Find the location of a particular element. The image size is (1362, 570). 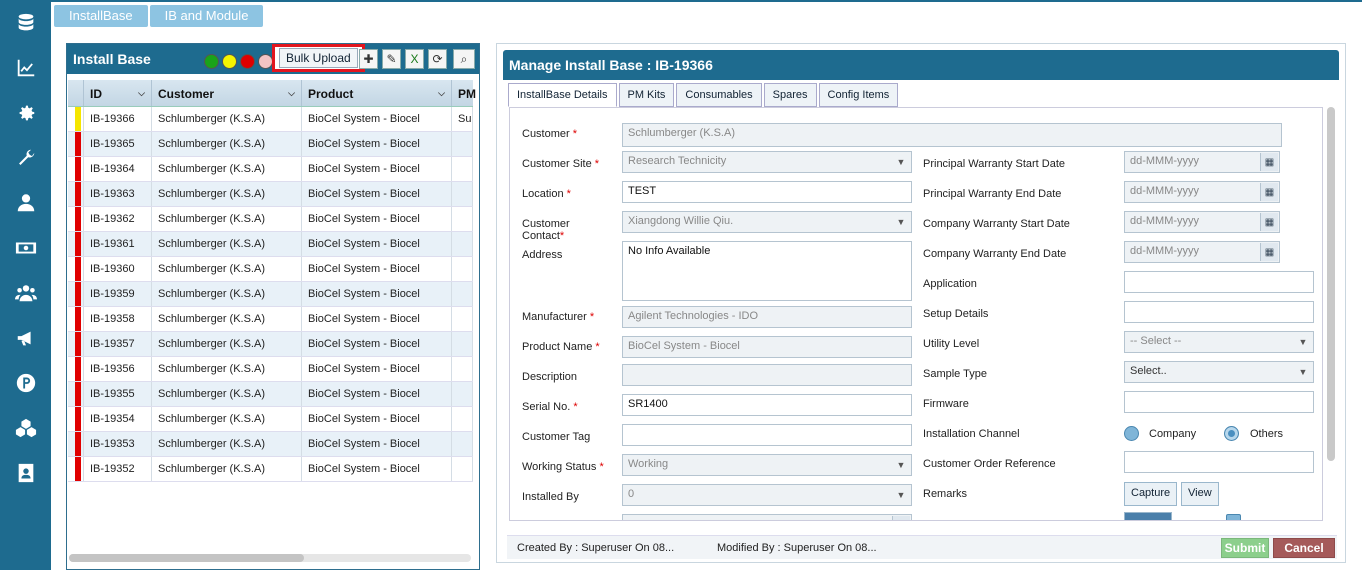

refresh-icon: ⟳ is located at coordinates (437, 59).